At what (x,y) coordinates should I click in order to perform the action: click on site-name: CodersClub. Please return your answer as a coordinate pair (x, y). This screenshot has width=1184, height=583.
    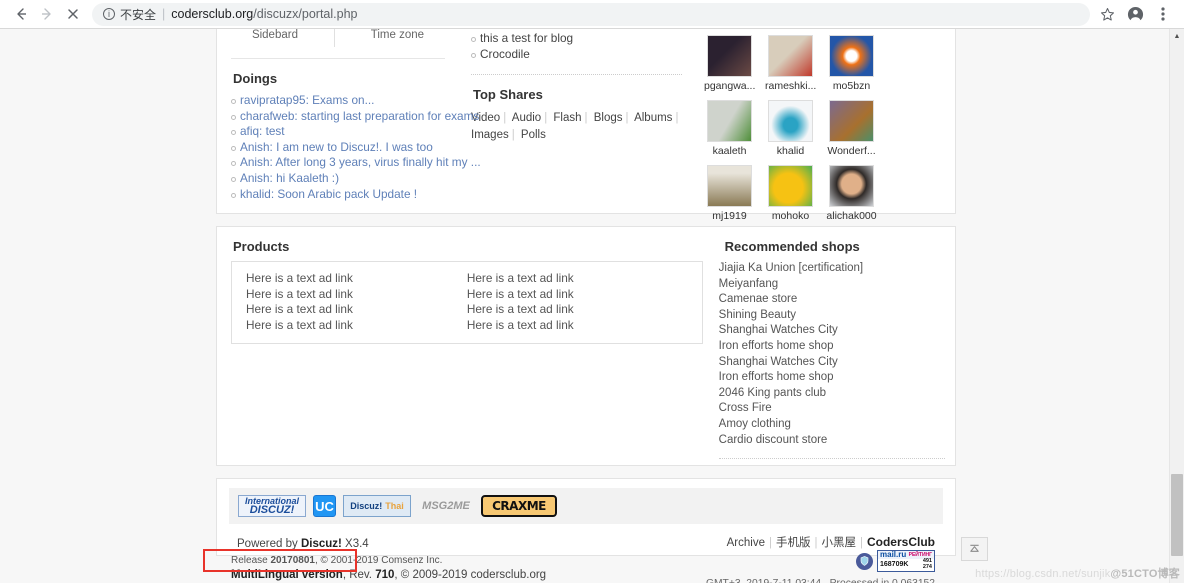
    Looking at the image, I should click on (901, 542).